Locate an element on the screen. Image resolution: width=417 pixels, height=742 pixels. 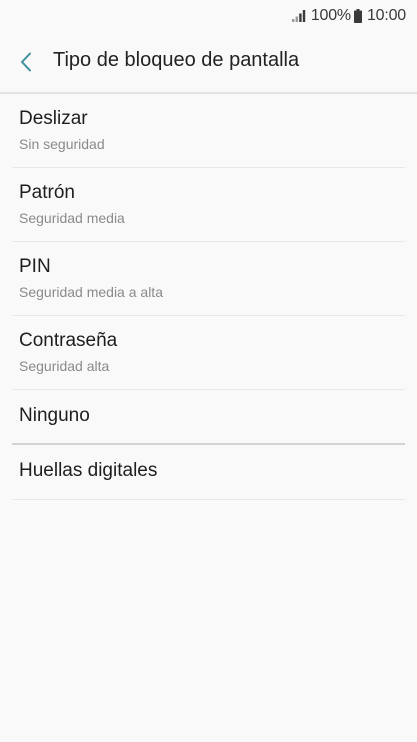
option-huellas-digitales: Huellas digitales is located at coordinates (208, 472).